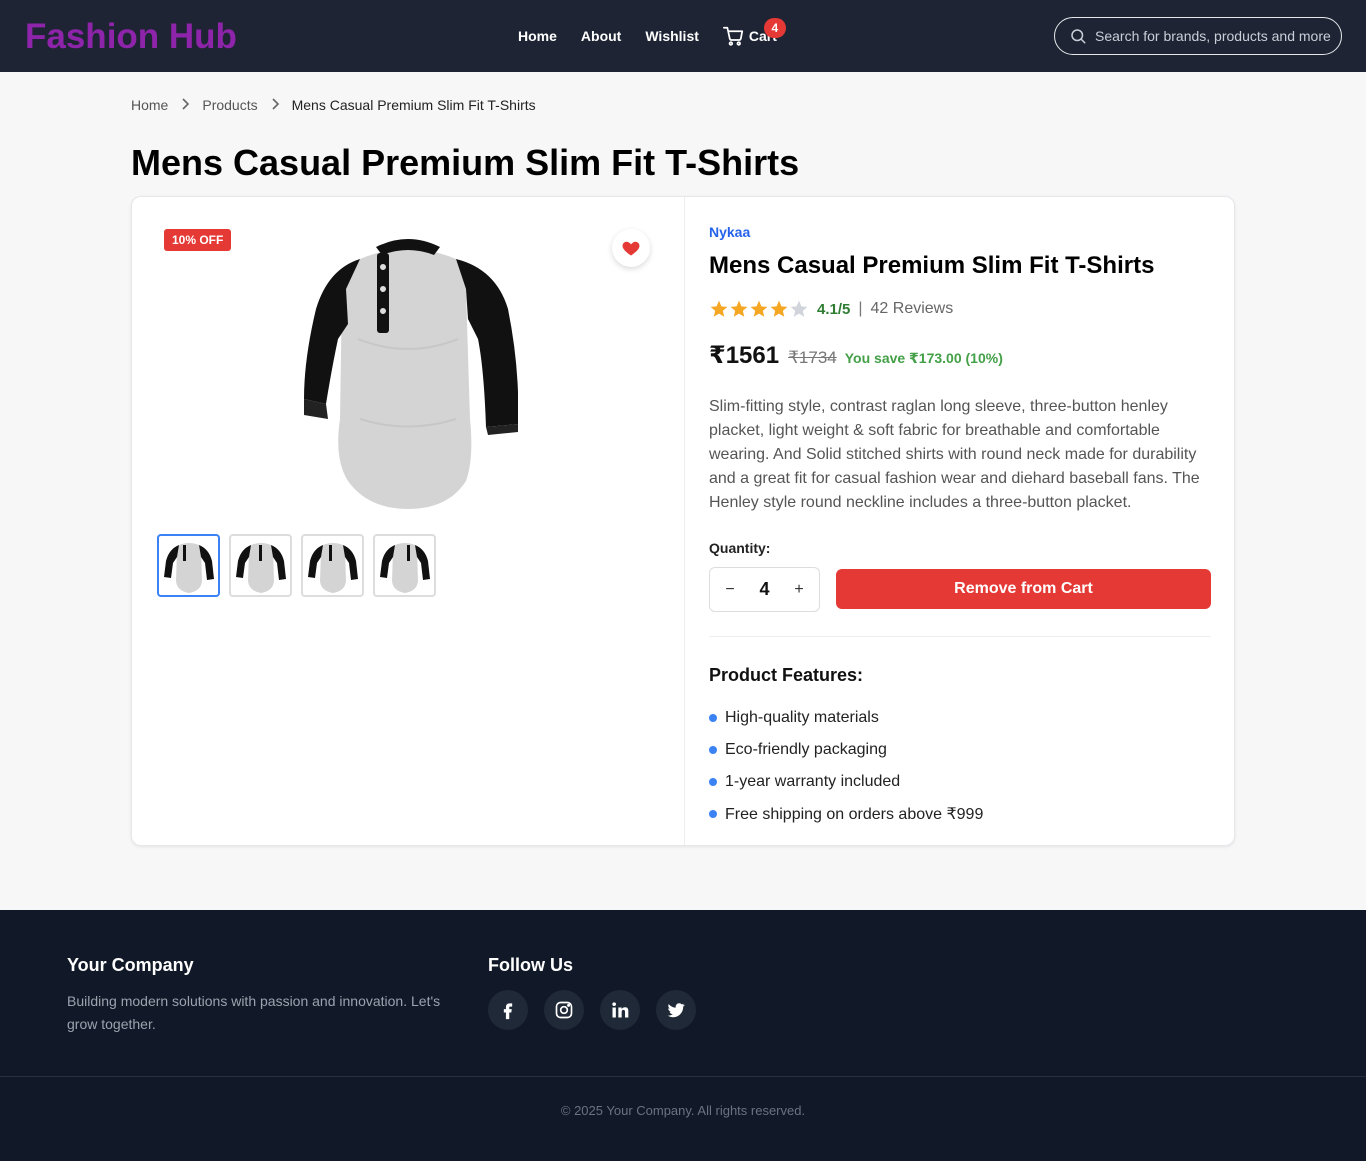  I want to click on feature-item: Eco-friendly packaging, so click(846, 750).